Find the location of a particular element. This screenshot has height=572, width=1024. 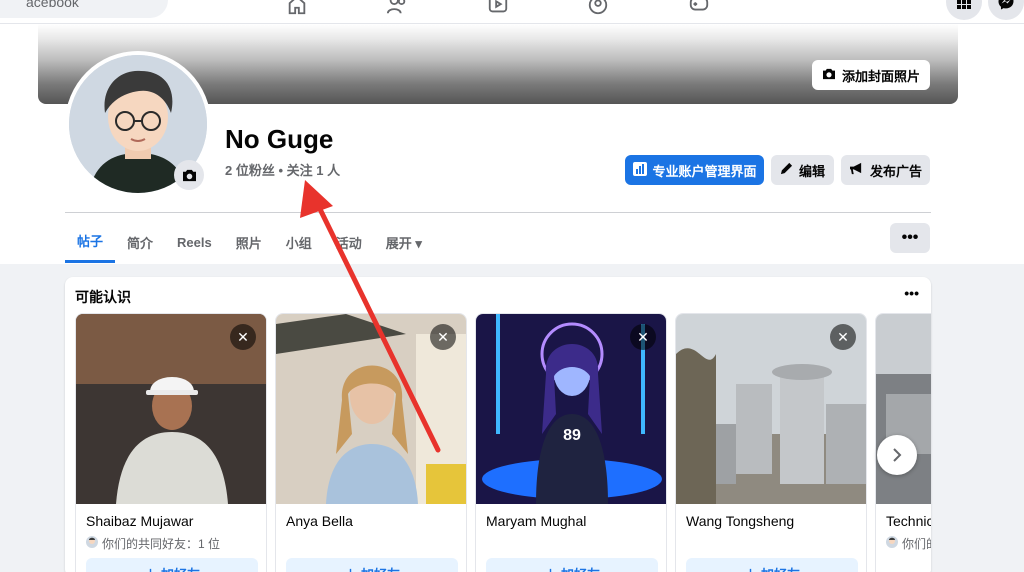

mutual-friends: 你们的 is located at coordinates (908, 543).